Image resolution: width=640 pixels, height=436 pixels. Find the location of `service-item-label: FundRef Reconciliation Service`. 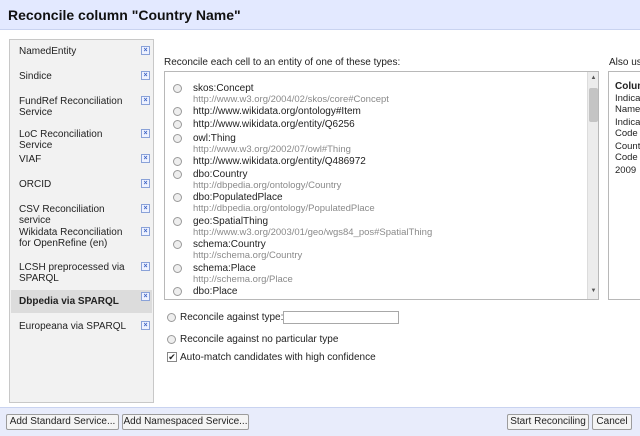

service-item-label: FundRef Reconciliation Service is located at coordinates (71, 107).